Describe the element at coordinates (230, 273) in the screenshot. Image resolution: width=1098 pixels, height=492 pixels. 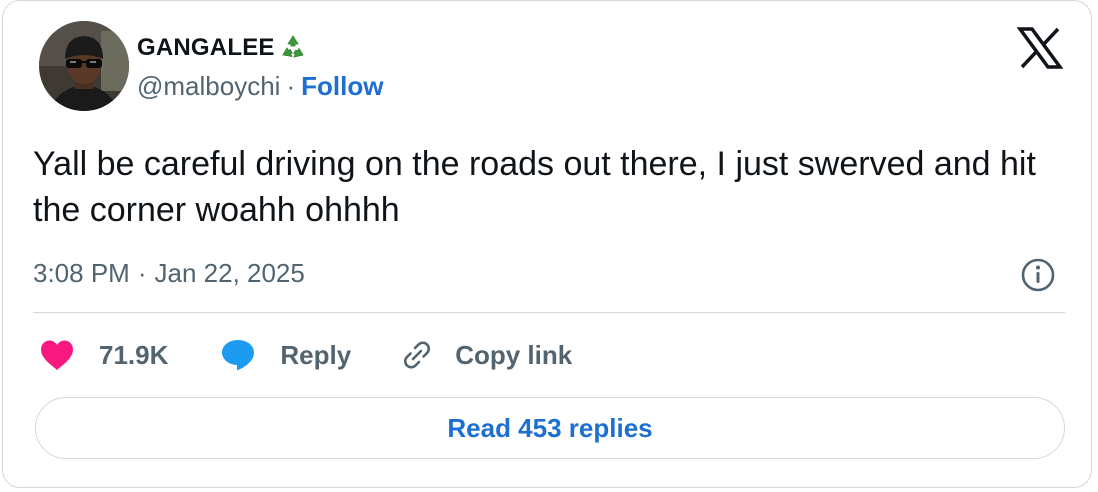
I see `tweet-date: Jan 22, 2025` at that location.